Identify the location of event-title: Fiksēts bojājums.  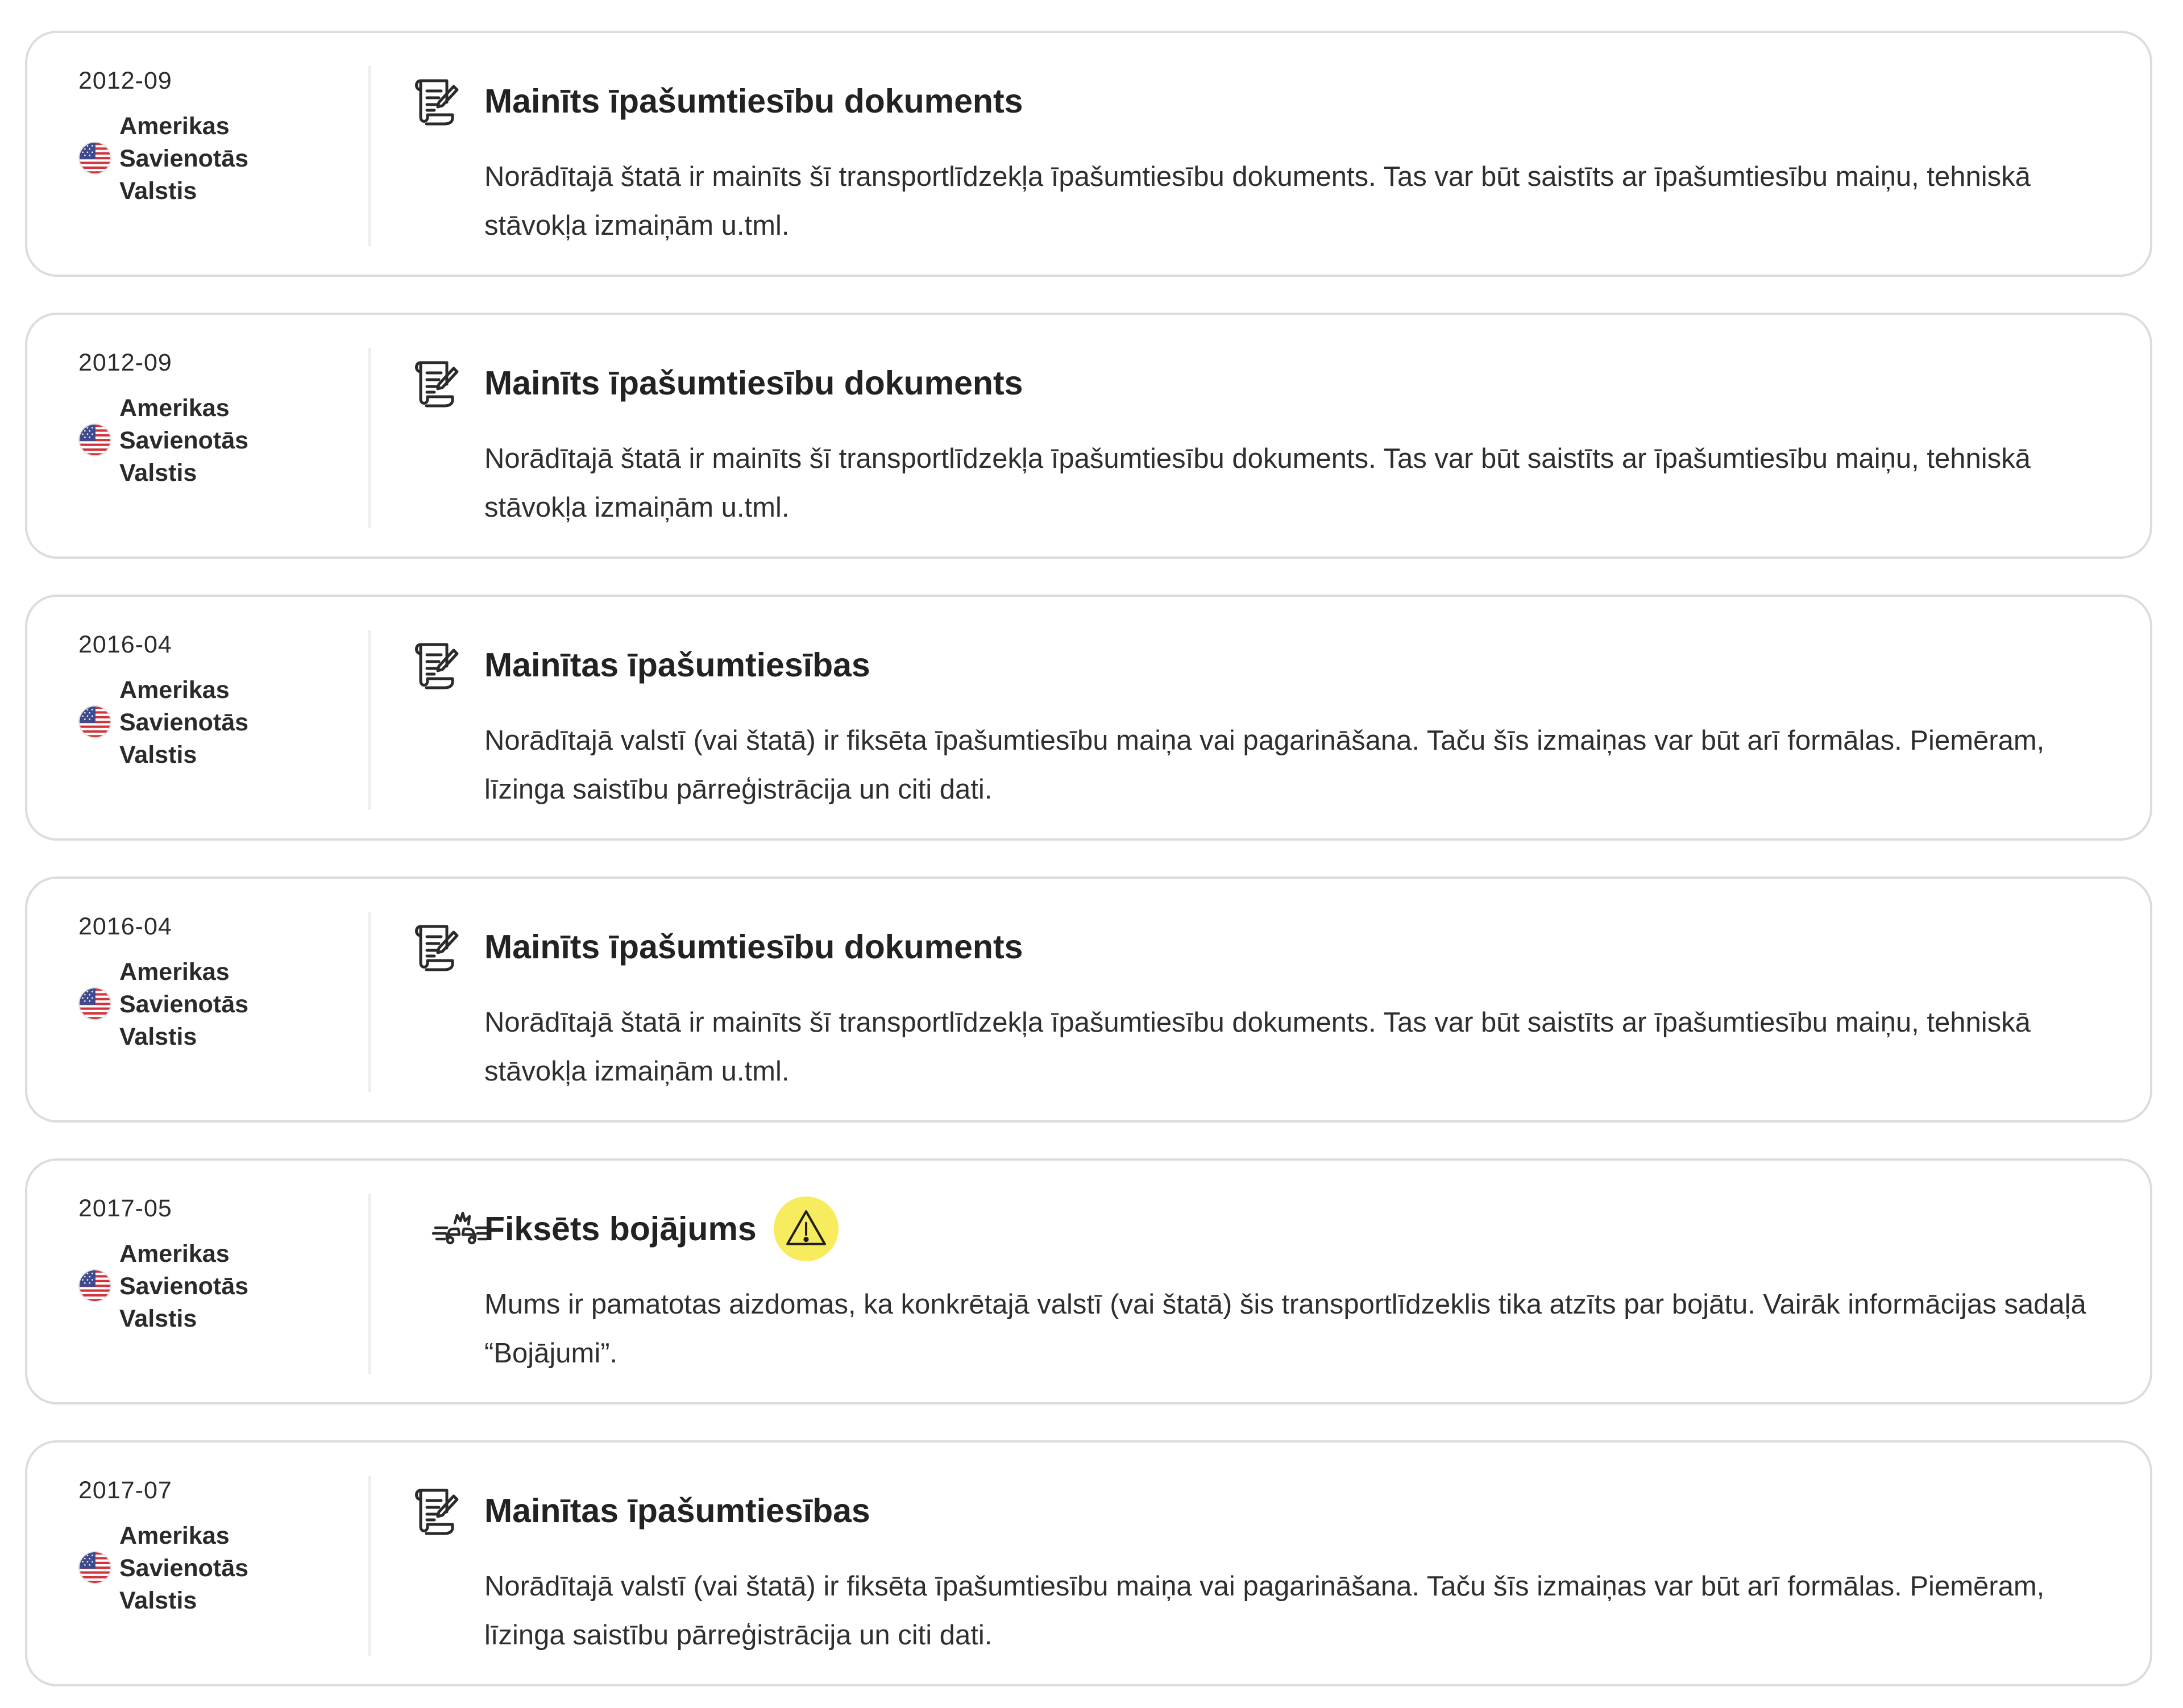
(620, 1229).